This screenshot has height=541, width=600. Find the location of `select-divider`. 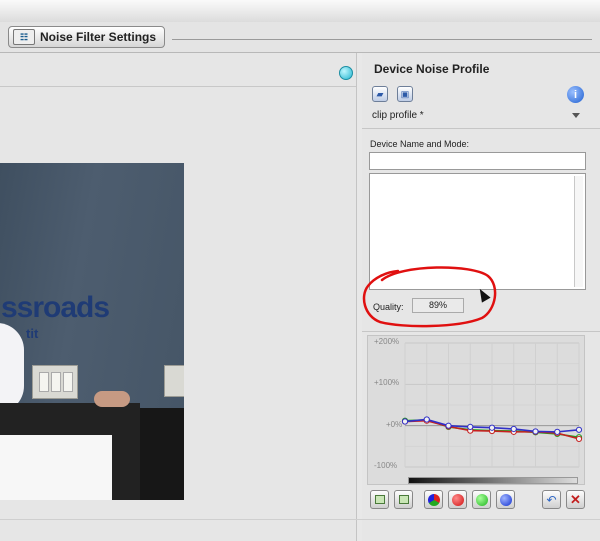

select-divider is located at coordinates (481, 128).